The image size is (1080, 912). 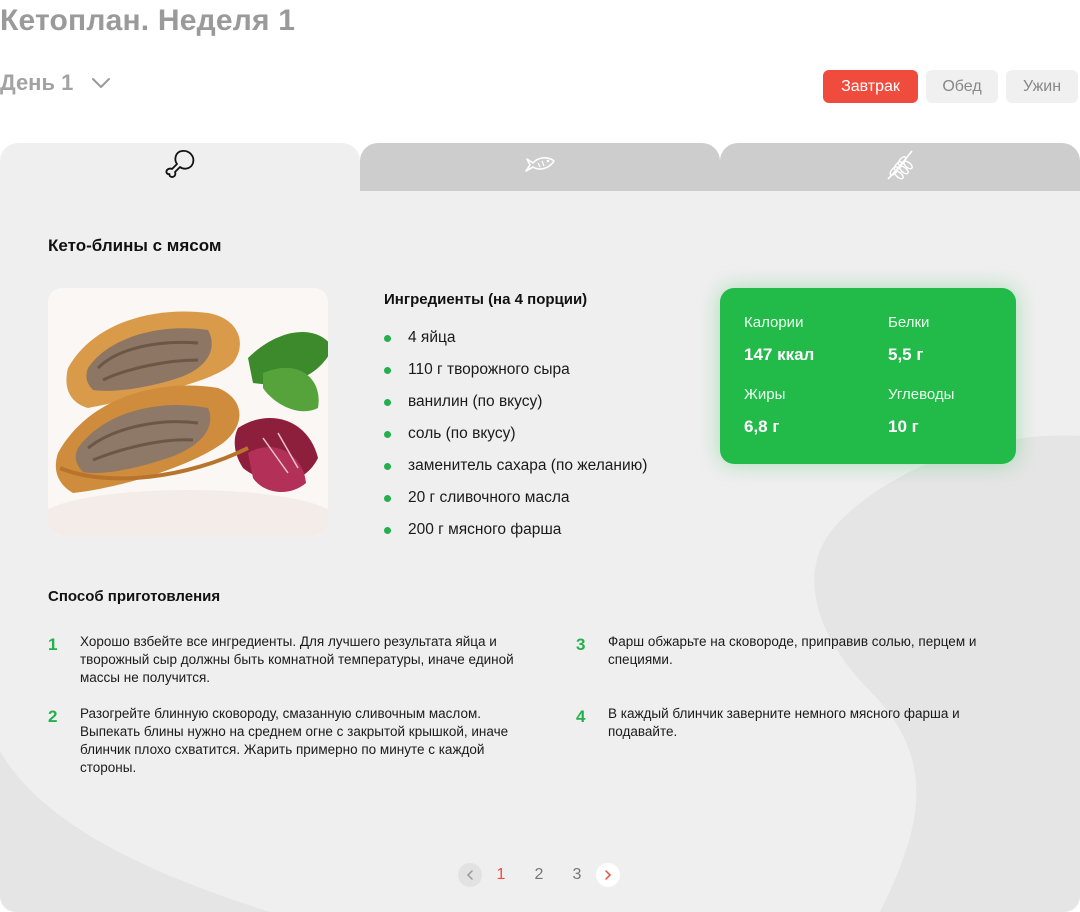 I want to click on tab-vegetarian, so click(x=900, y=167).